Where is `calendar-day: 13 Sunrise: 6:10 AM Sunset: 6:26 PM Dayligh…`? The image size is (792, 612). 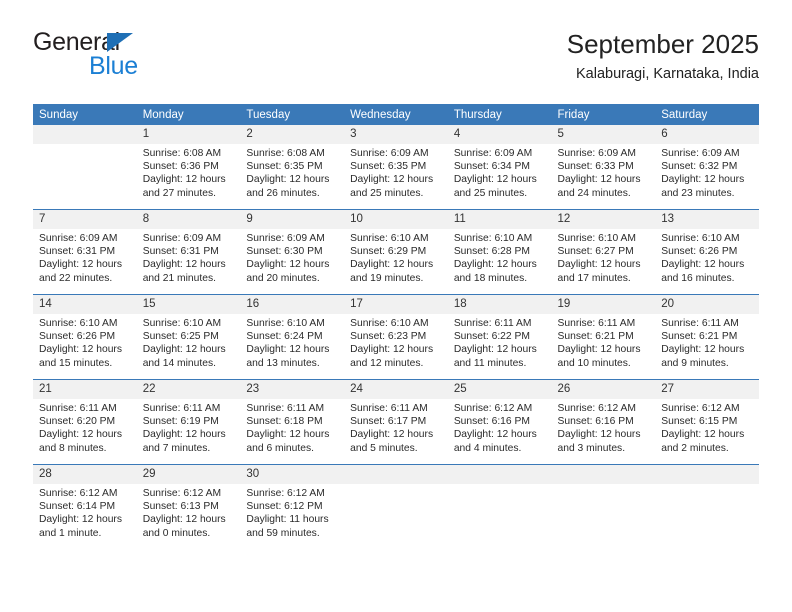 calendar-day: 13 Sunrise: 6:10 AM Sunset: 6:26 PM Dayligh… is located at coordinates (707, 252).